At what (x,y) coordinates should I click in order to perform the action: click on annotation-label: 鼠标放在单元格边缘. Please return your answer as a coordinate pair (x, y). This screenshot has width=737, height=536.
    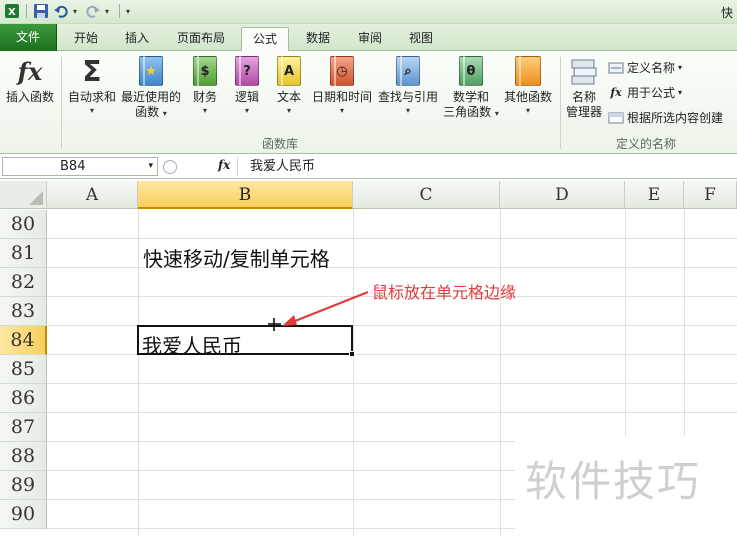
    Looking at the image, I should click on (444, 292).